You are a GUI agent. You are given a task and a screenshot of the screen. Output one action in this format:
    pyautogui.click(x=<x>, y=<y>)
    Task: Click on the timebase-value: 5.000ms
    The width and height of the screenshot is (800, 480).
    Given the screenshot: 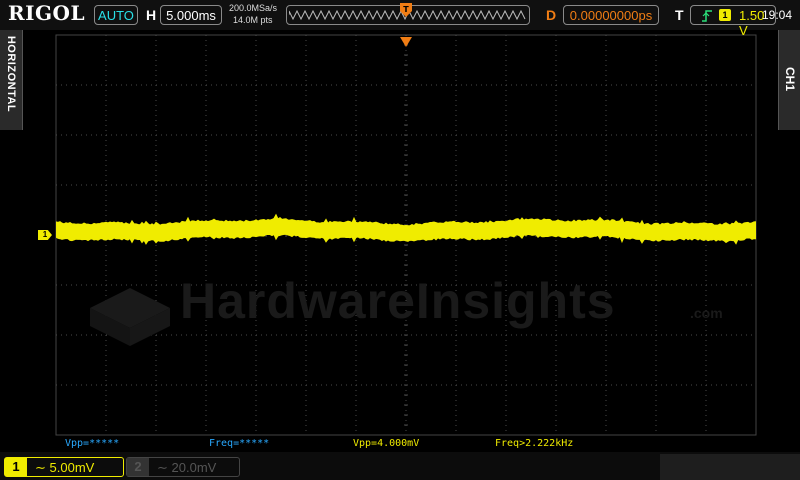 What is the action you would take?
    pyautogui.click(x=191, y=15)
    